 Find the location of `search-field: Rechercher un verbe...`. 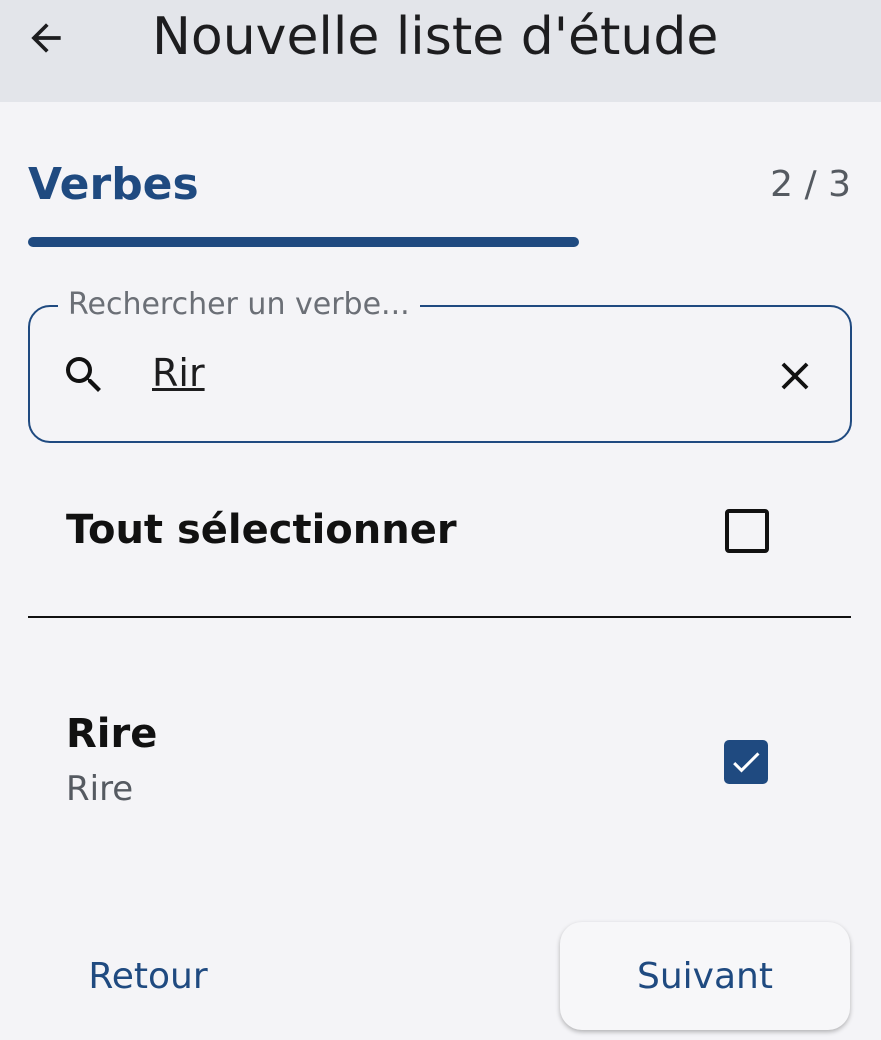

search-field: Rechercher un verbe... is located at coordinates (440, 364).